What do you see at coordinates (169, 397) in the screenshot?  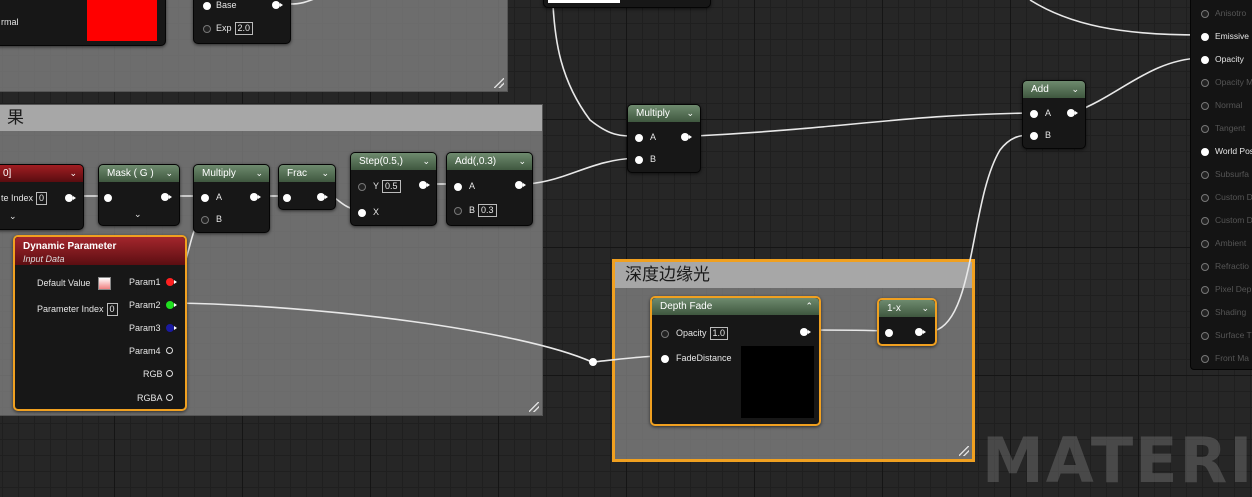 I see `rgba-output-pin` at bounding box center [169, 397].